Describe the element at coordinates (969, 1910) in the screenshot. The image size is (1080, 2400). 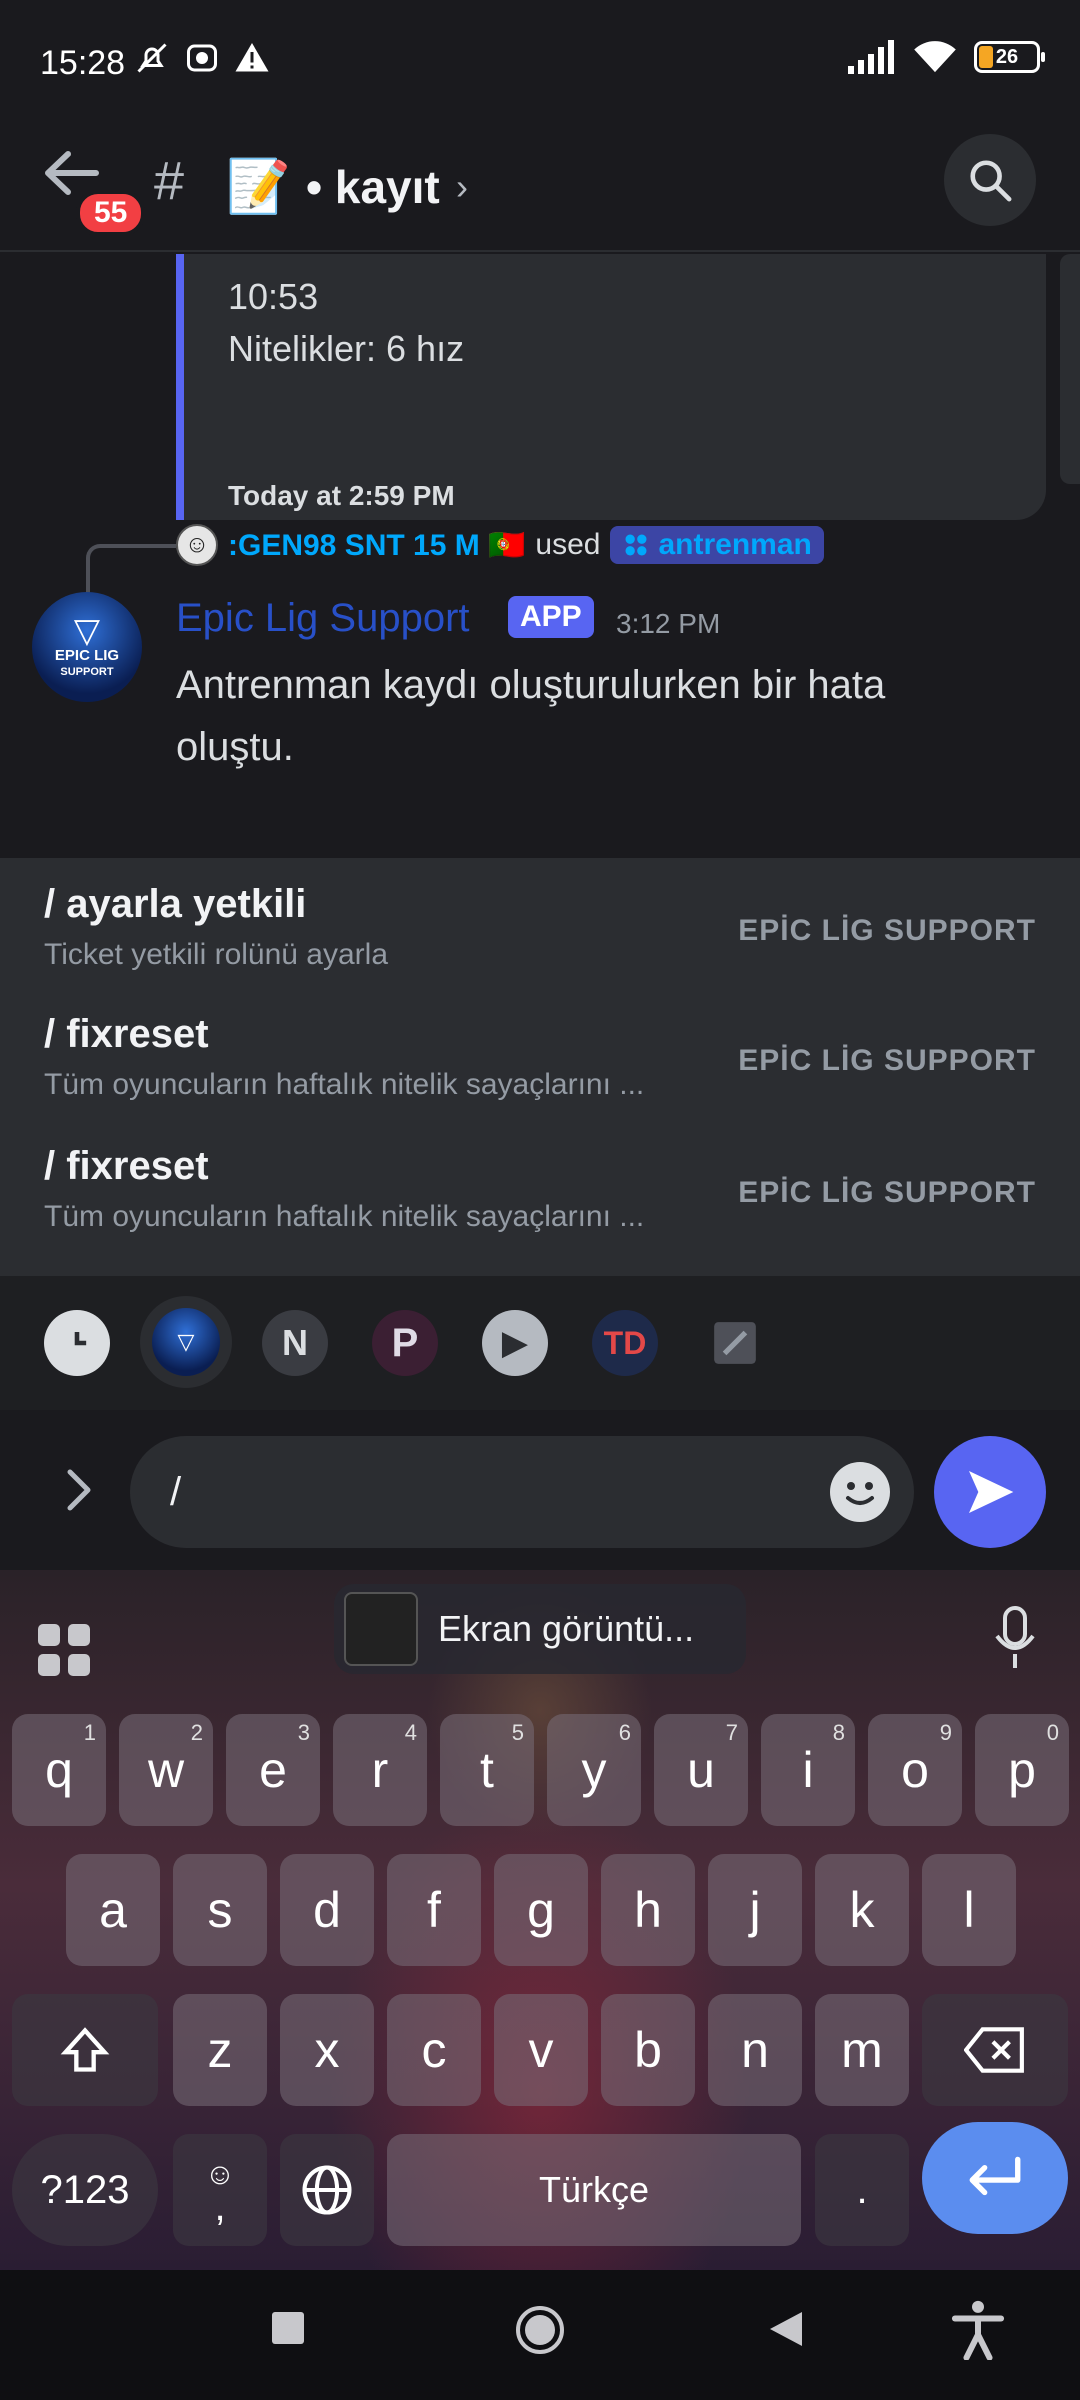
I see `key-l: l` at that location.